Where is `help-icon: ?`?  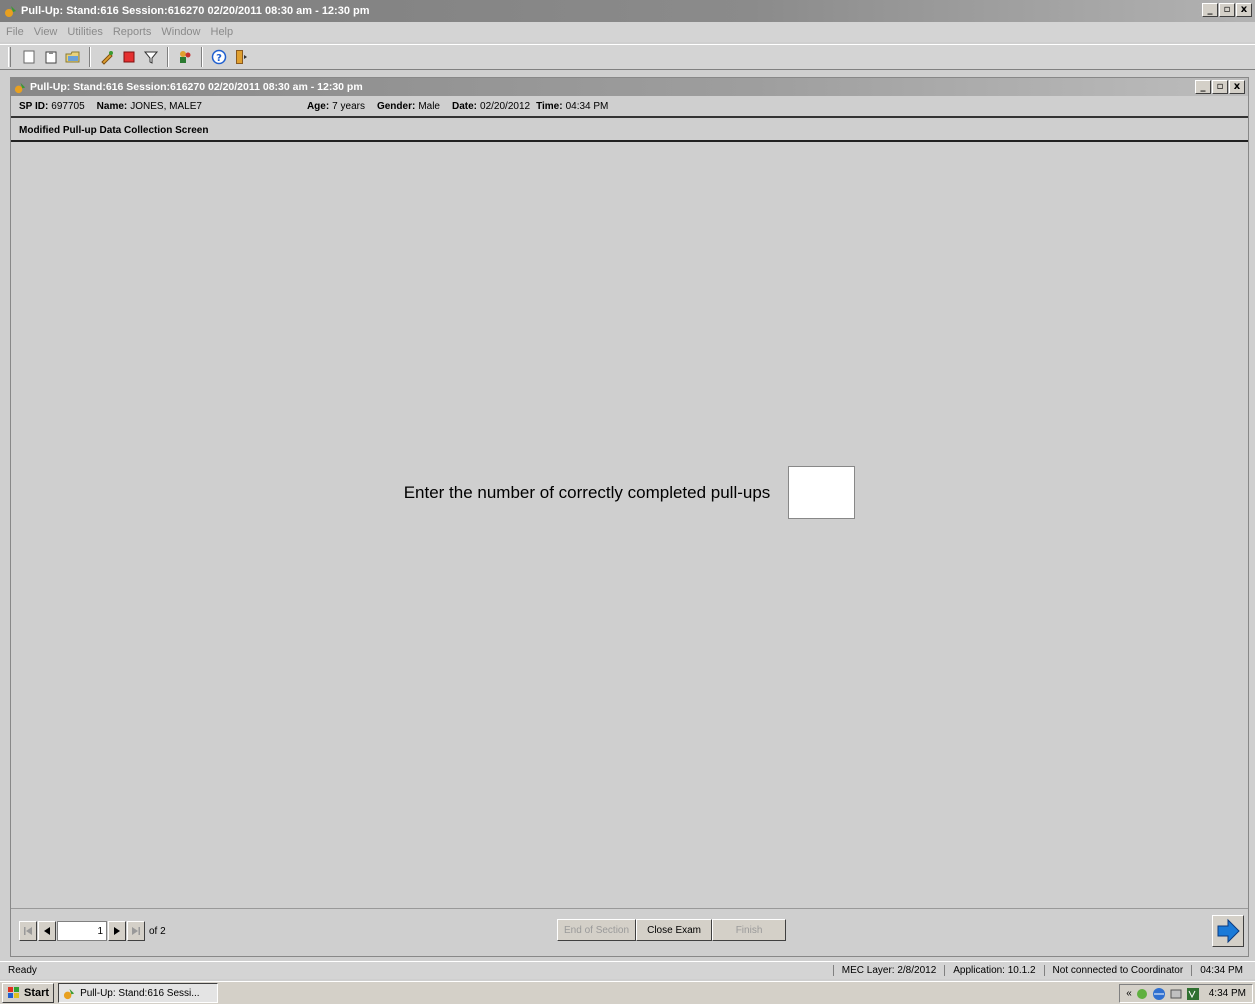
help-icon: ? is located at coordinates (219, 57).